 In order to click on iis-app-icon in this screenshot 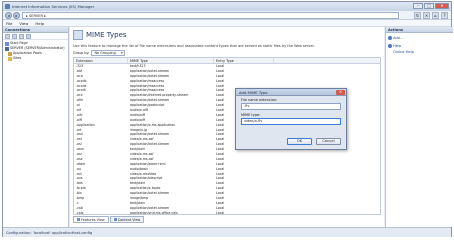, I will do `click(7, 6)`.